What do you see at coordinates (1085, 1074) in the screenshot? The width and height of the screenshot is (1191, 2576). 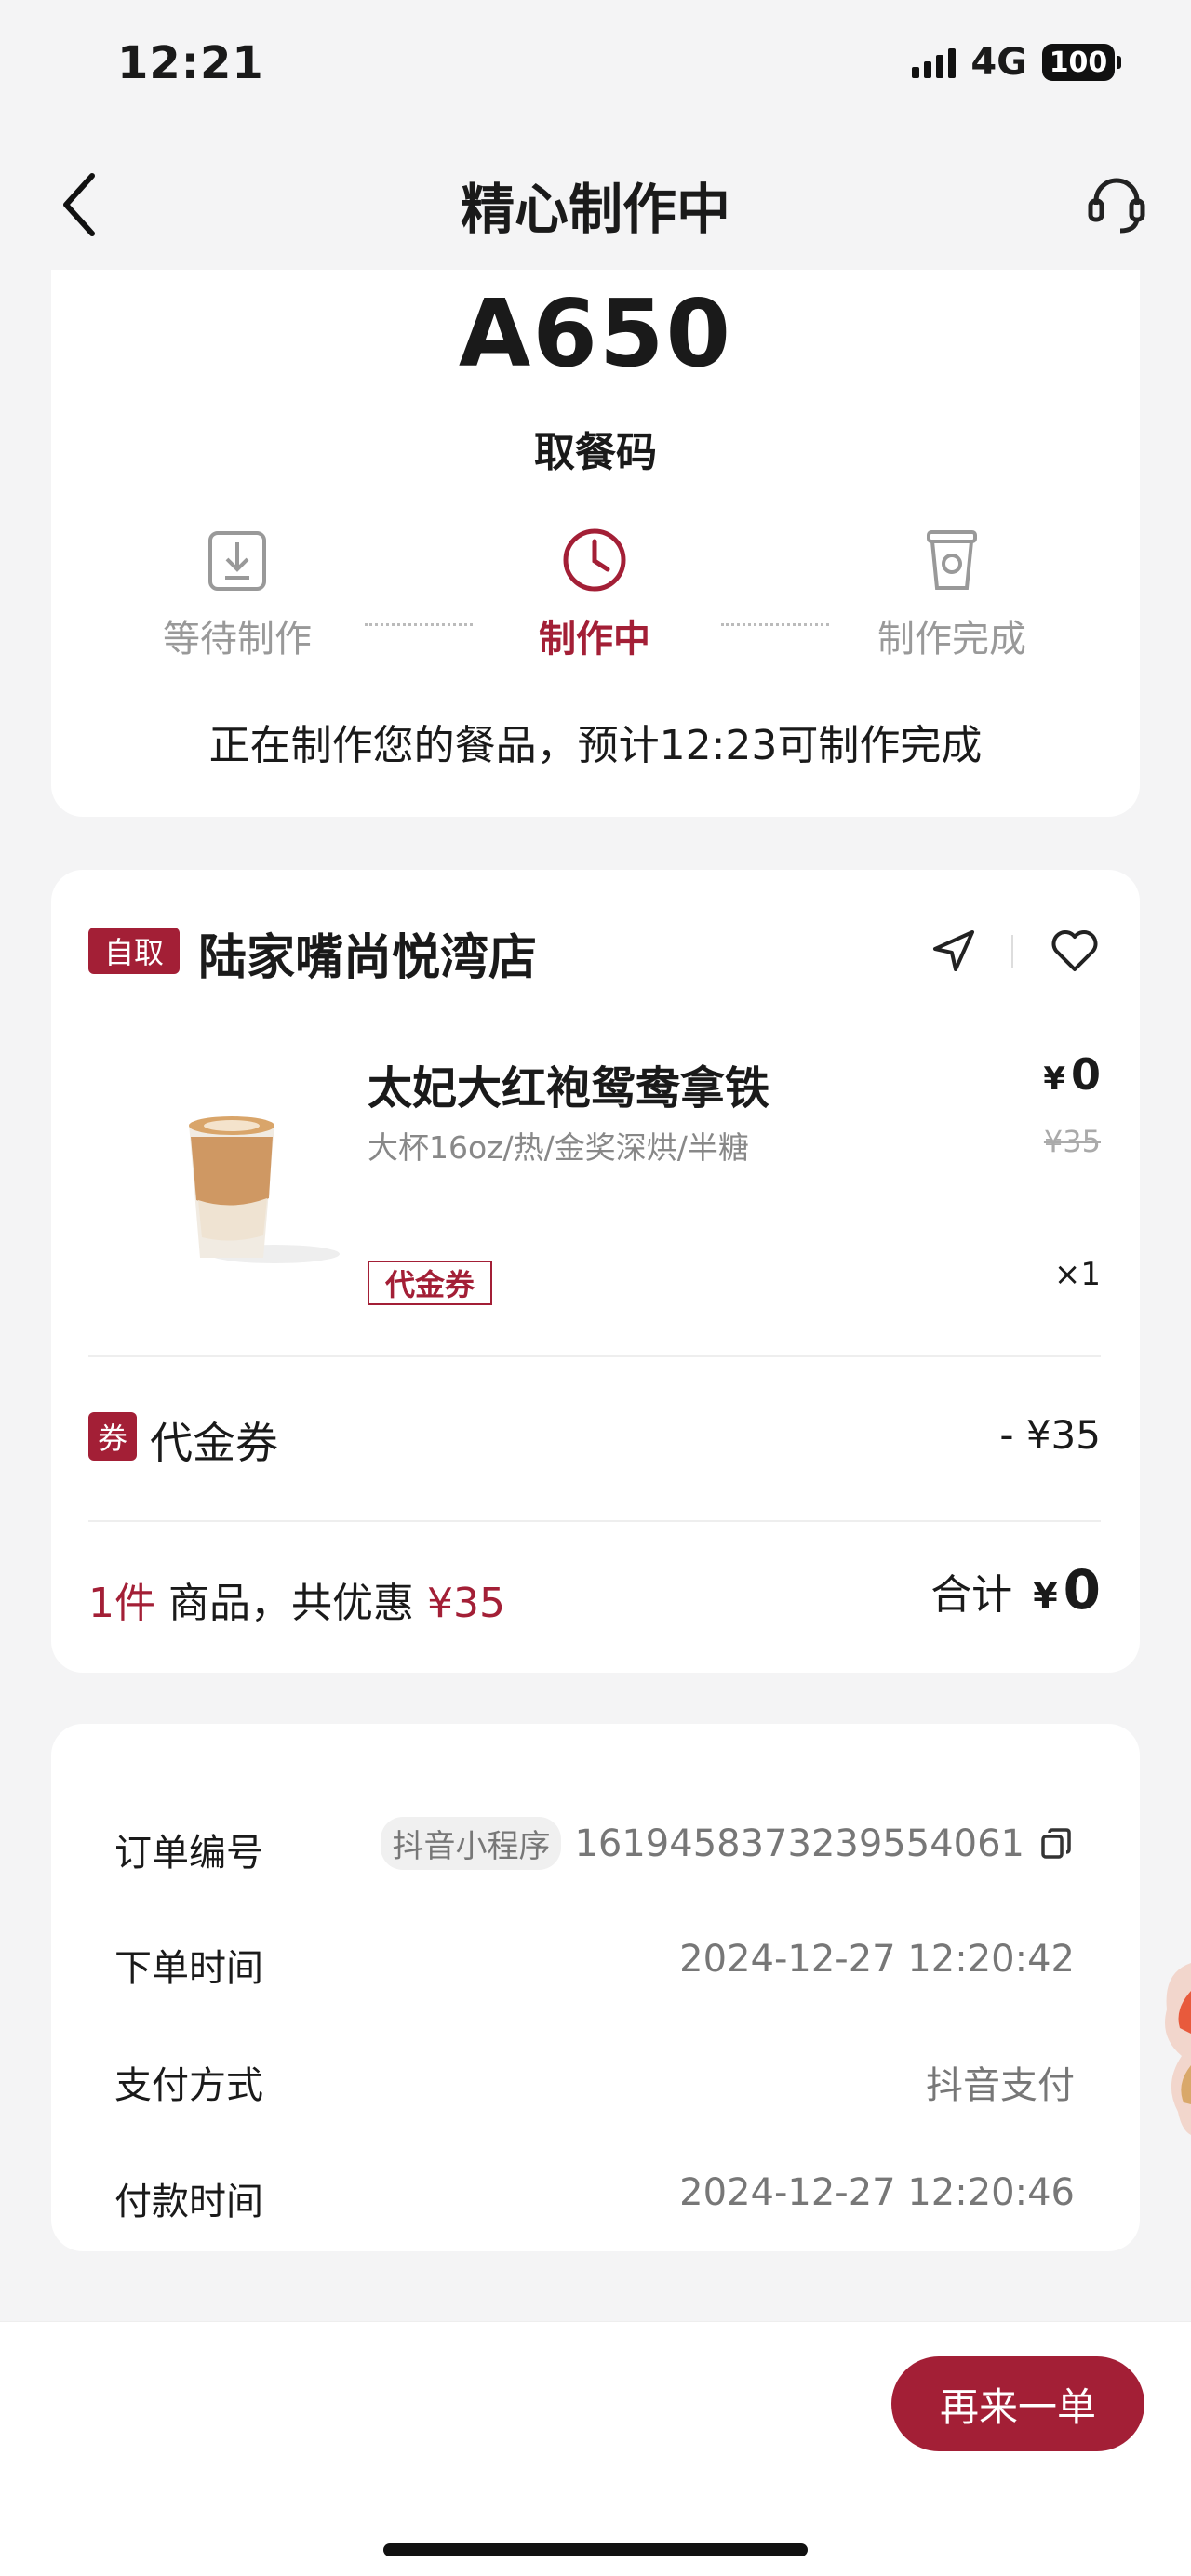 I see `product-price-value: 0` at bounding box center [1085, 1074].